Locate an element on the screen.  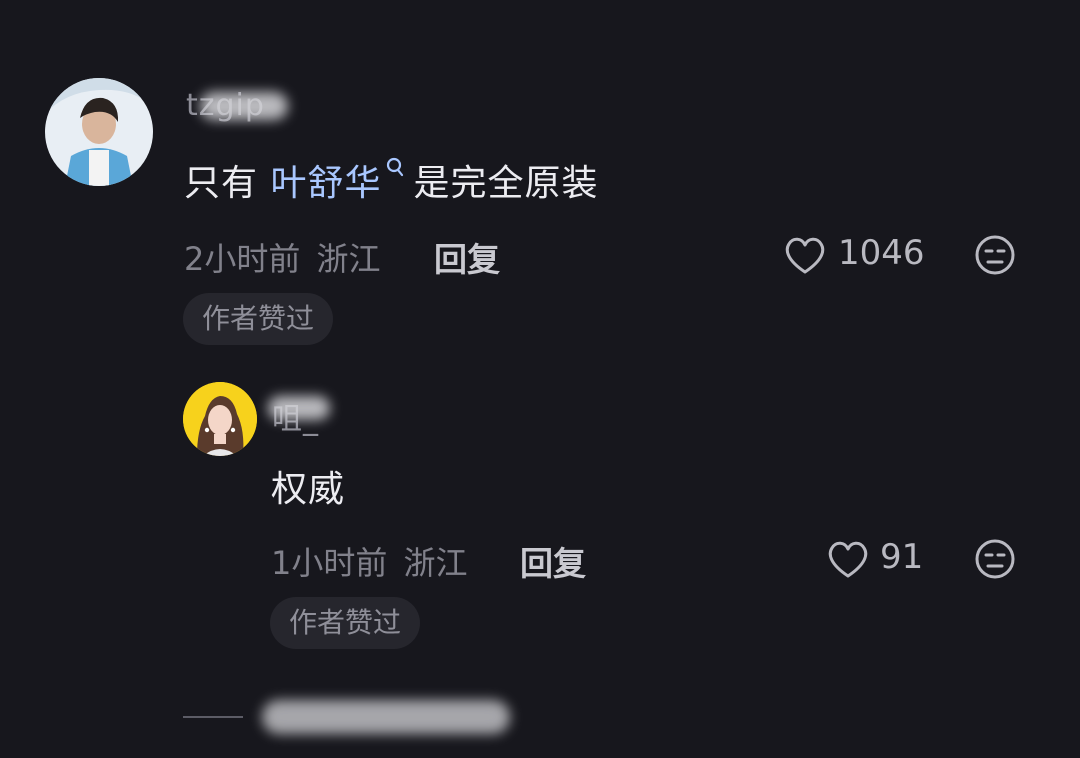
comment-meta: 2小时前 浙江 is located at coordinates (282, 257).